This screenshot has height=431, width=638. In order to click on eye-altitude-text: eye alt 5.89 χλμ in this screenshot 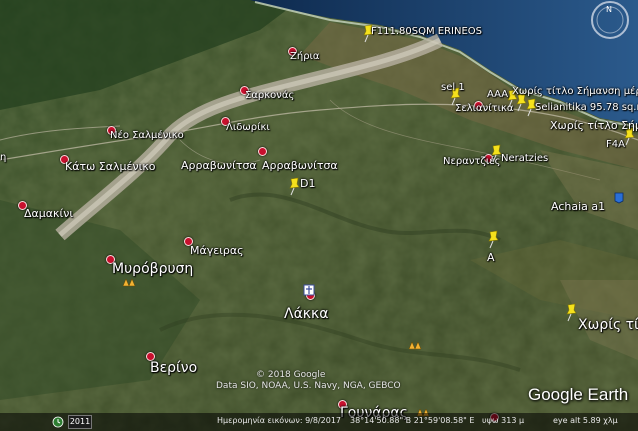, I will do `click(585, 420)`.